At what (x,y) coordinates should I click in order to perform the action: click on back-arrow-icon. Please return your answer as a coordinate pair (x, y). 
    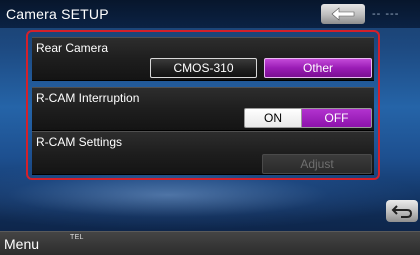
    Looking at the image, I should click on (343, 14).